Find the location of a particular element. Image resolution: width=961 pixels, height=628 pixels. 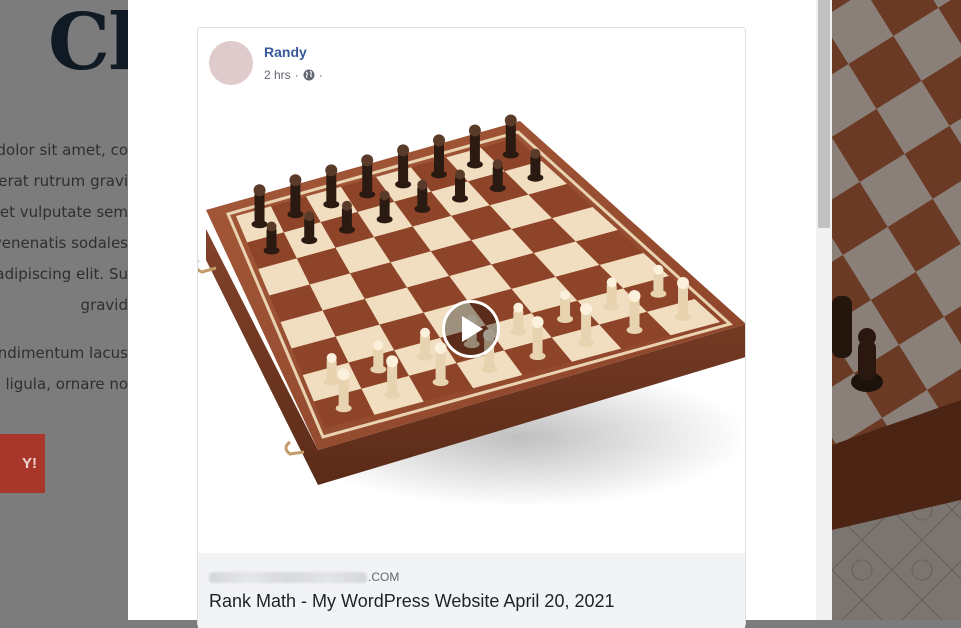

post-header: Randy 2 hrs · · is located at coordinates (471, 65).